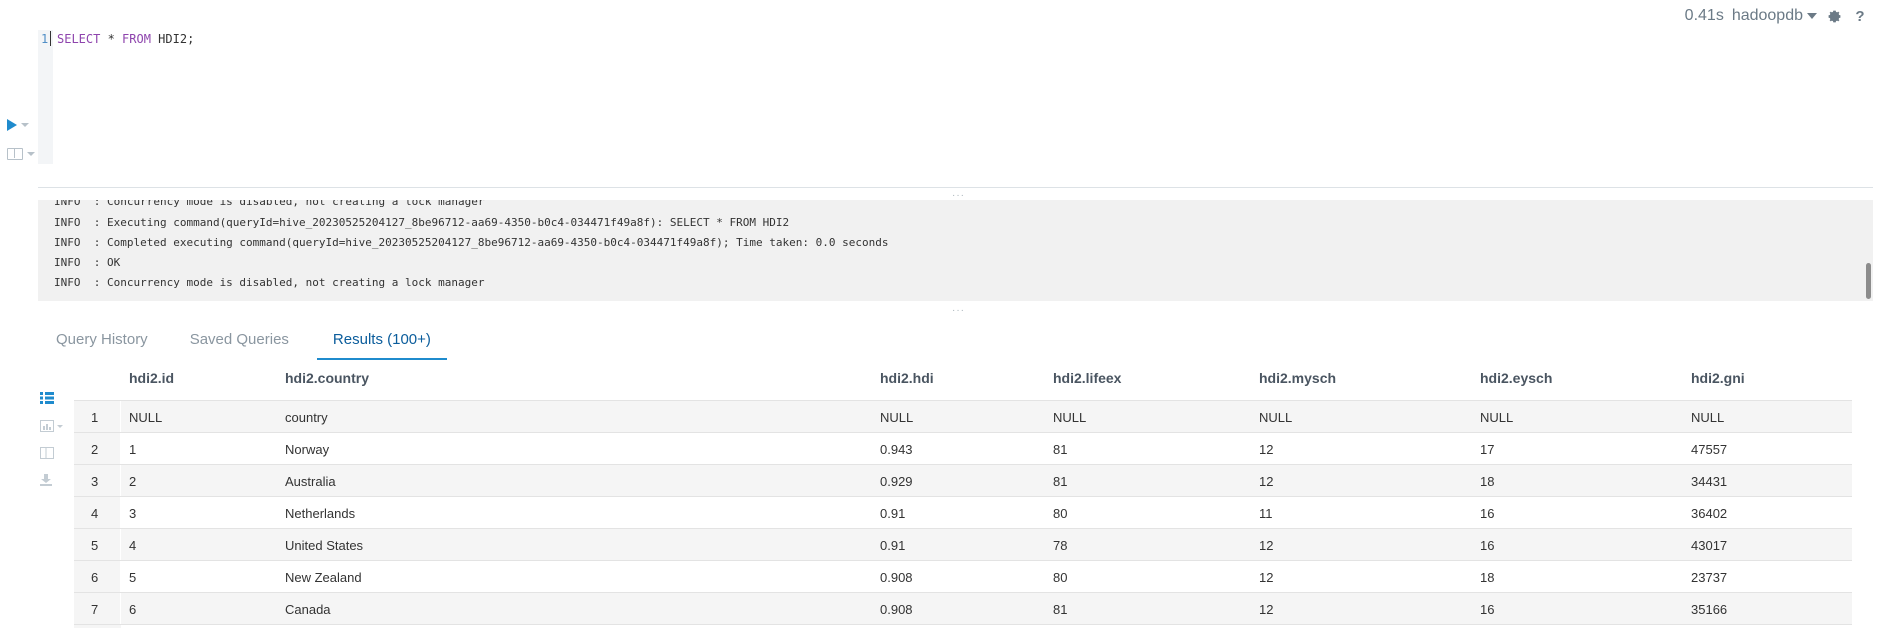 This screenshot has height=628, width=1891. I want to click on row-number: 4, so click(95, 513).